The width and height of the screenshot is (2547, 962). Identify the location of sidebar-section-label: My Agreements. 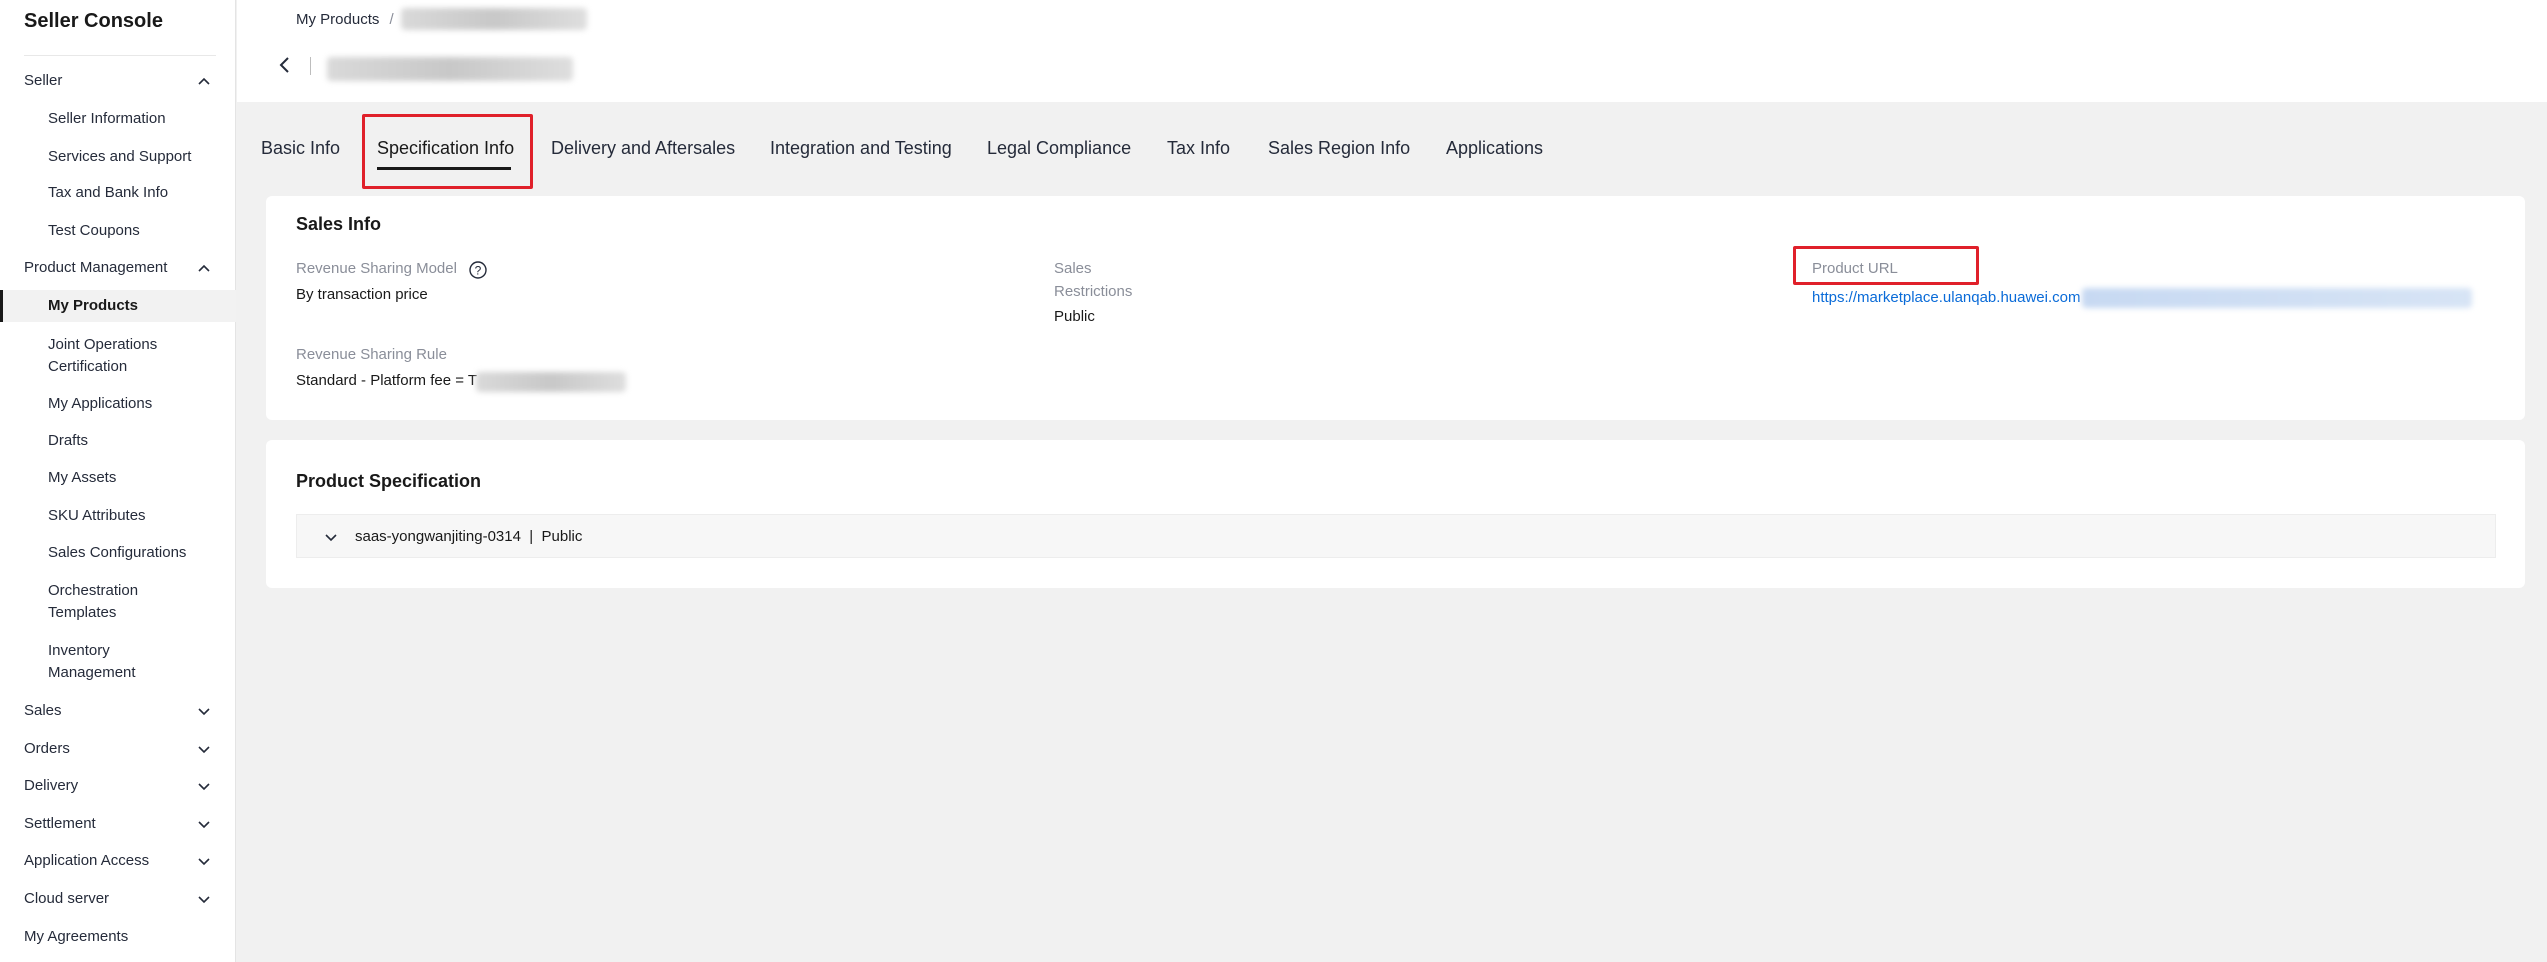
(76, 936).